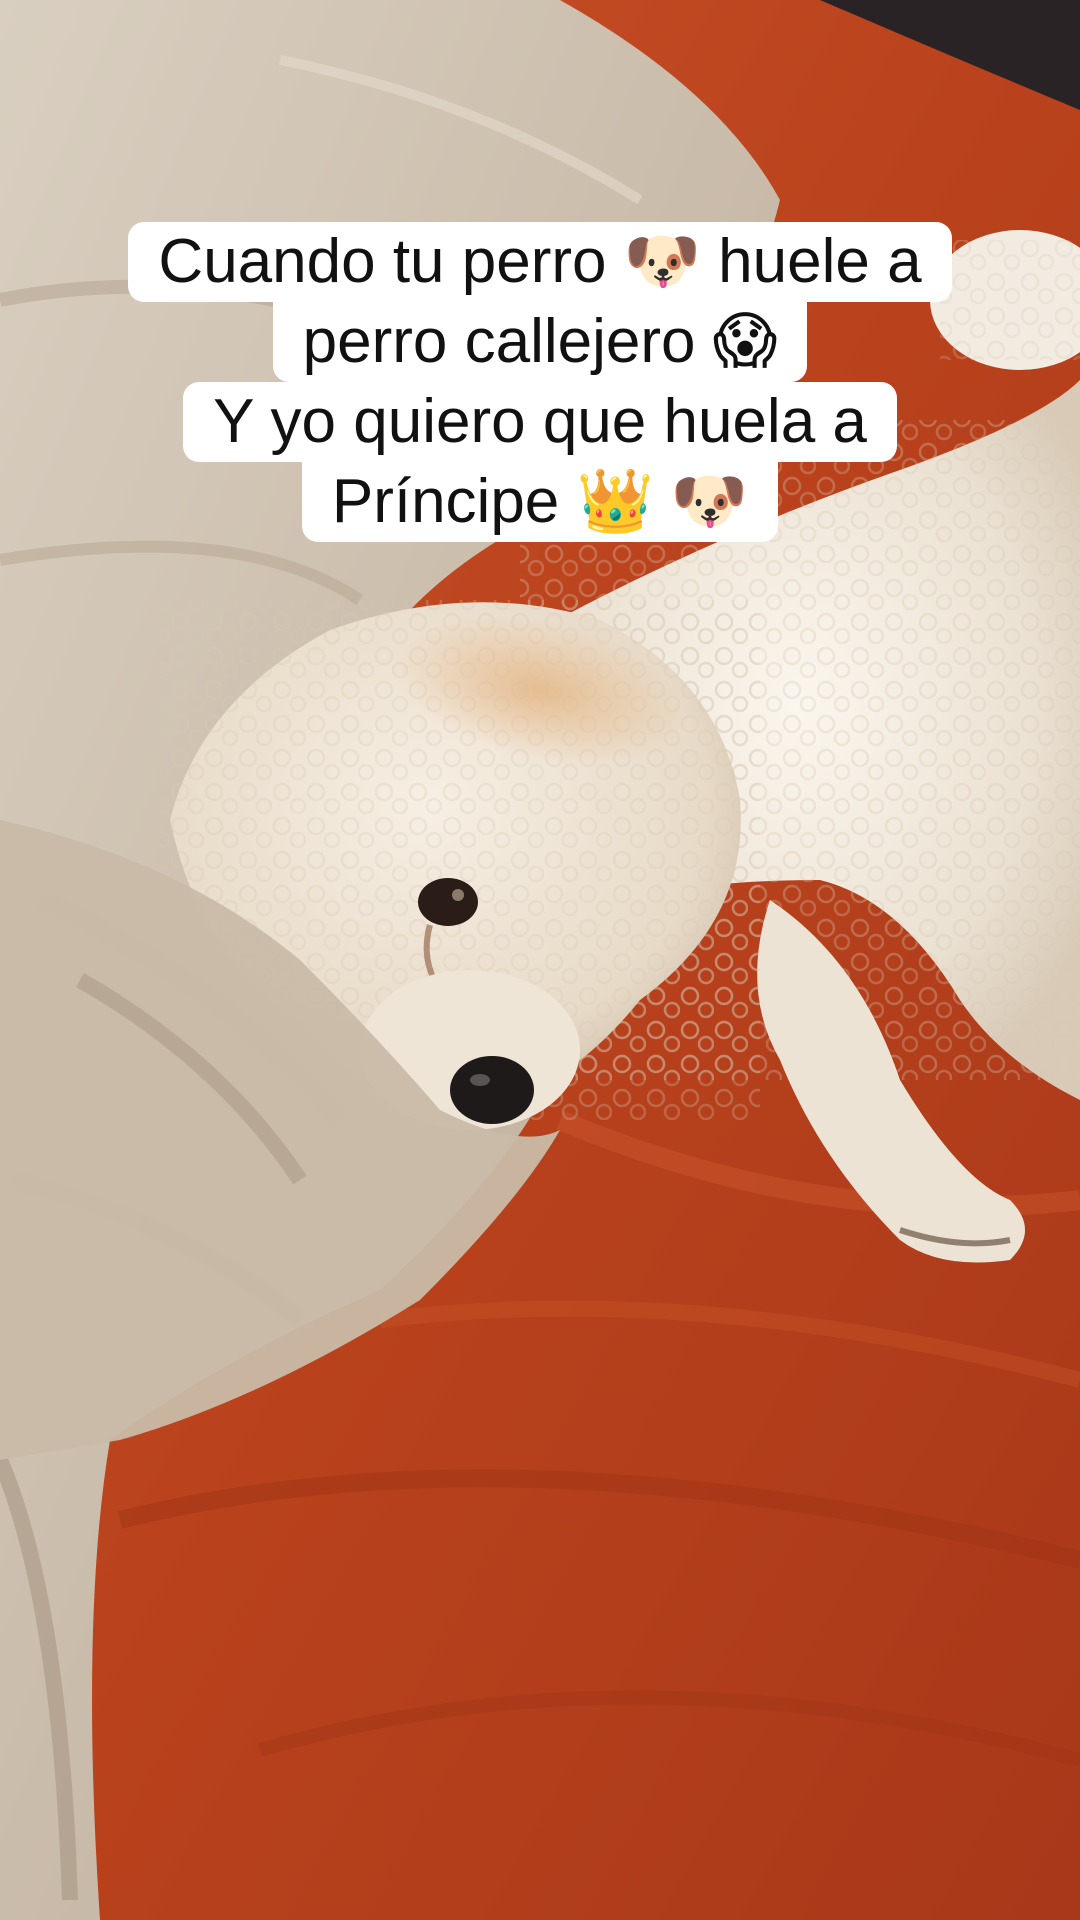 This screenshot has width=1080, height=1920. What do you see at coordinates (540, 422) in the screenshot?
I see `caption-line-3: Y yo quiero que huela a` at bounding box center [540, 422].